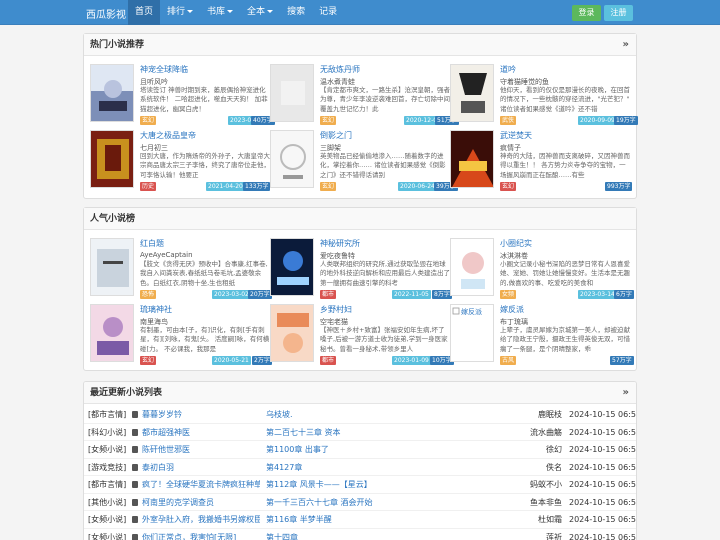 This screenshot has width=720, height=540. Describe the element at coordinates (366, 534) in the screenshot. I see `chapter-link: 第十四章` at that location.